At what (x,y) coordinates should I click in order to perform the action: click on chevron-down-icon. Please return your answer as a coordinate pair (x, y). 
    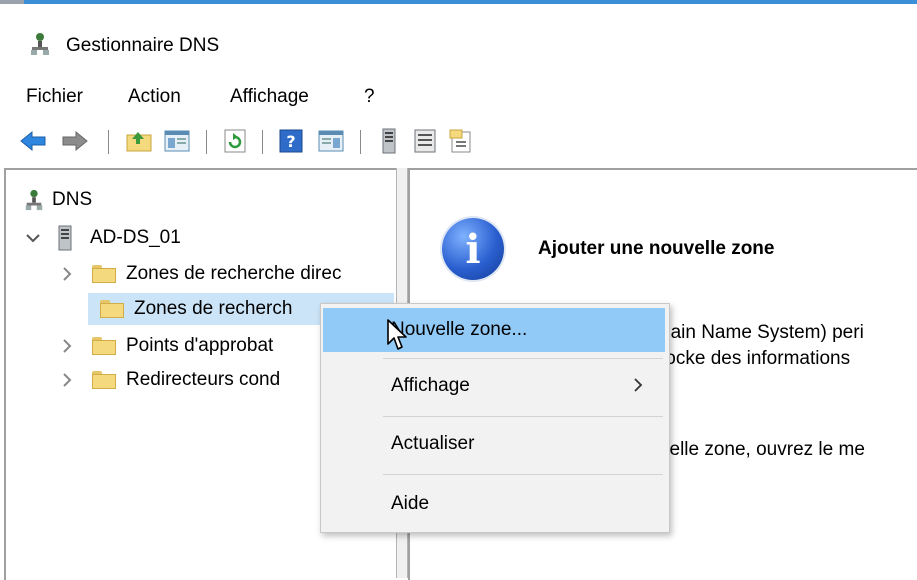
    Looking at the image, I should click on (33, 238).